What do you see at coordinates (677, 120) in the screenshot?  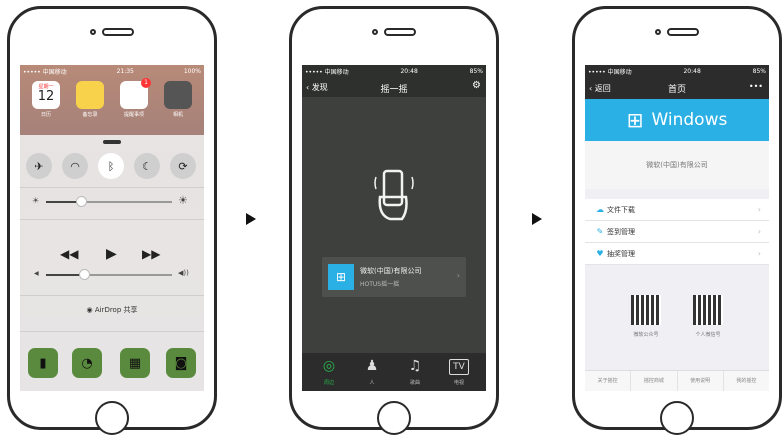 I see `windows-banner: ⊞ Windows` at bounding box center [677, 120].